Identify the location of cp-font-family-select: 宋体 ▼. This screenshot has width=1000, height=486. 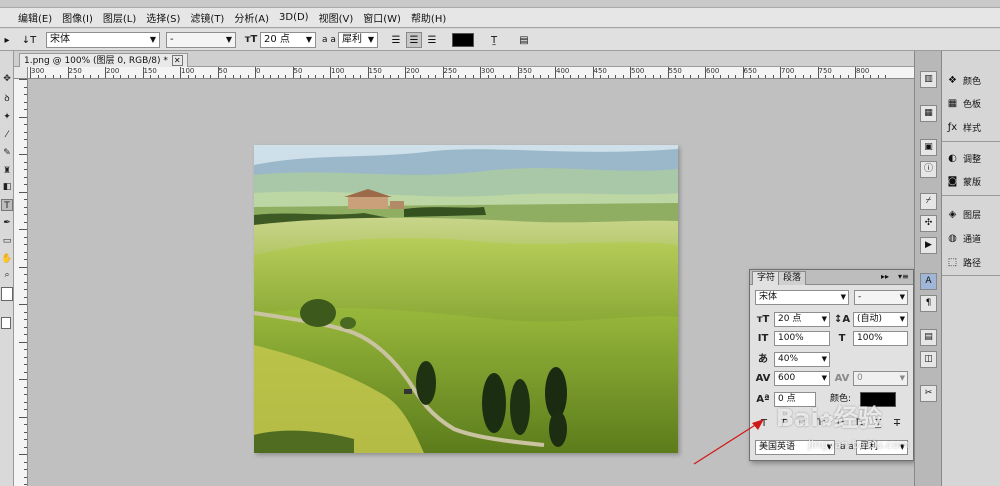
(802, 297).